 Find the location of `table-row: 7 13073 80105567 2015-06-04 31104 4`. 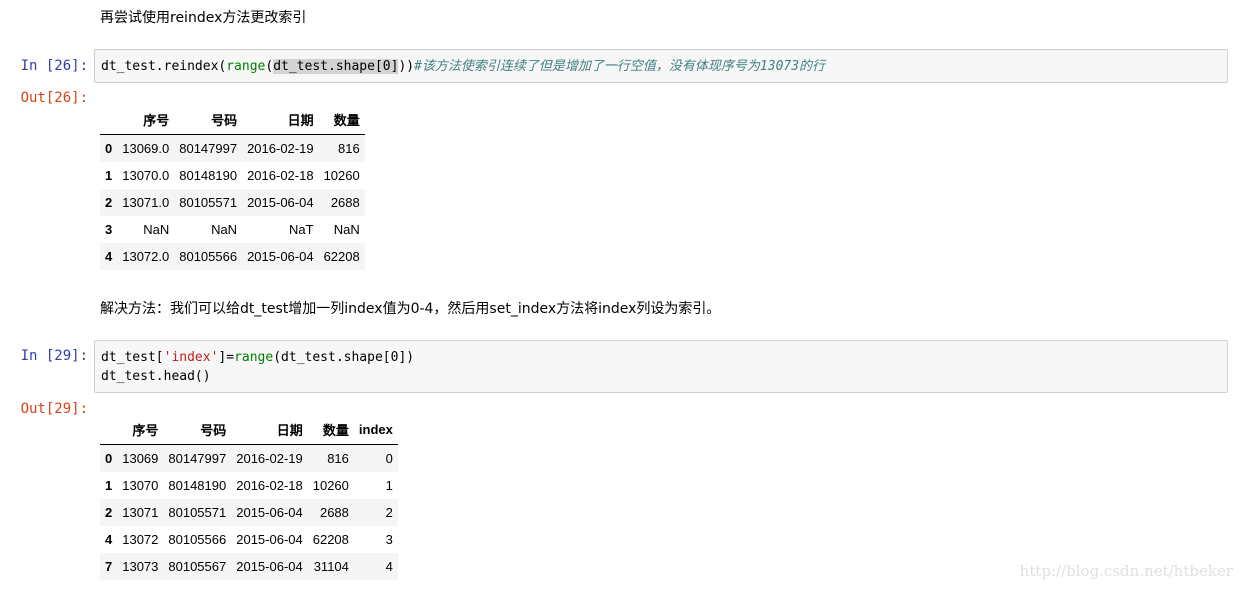

table-row: 7 13073 80105567 2015-06-04 31104 4 is located at coordinates (249, 566).